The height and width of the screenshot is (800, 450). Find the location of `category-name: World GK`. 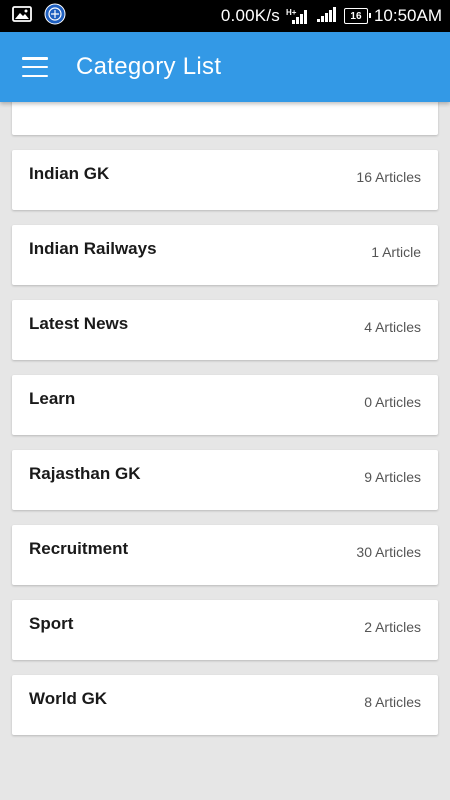

category-name: World GK is located at coordinates (68, 698).